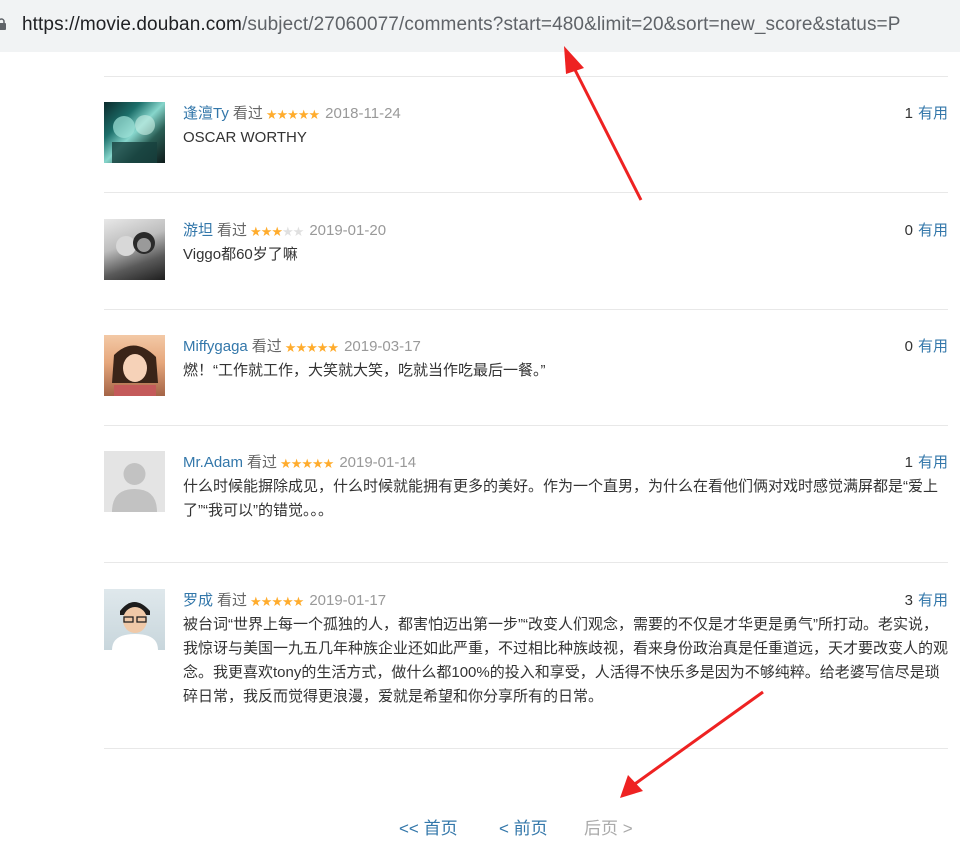  Describe the element at coordinates (631, 786) in the screenshot. I see `arrowhead-icon` at that location.